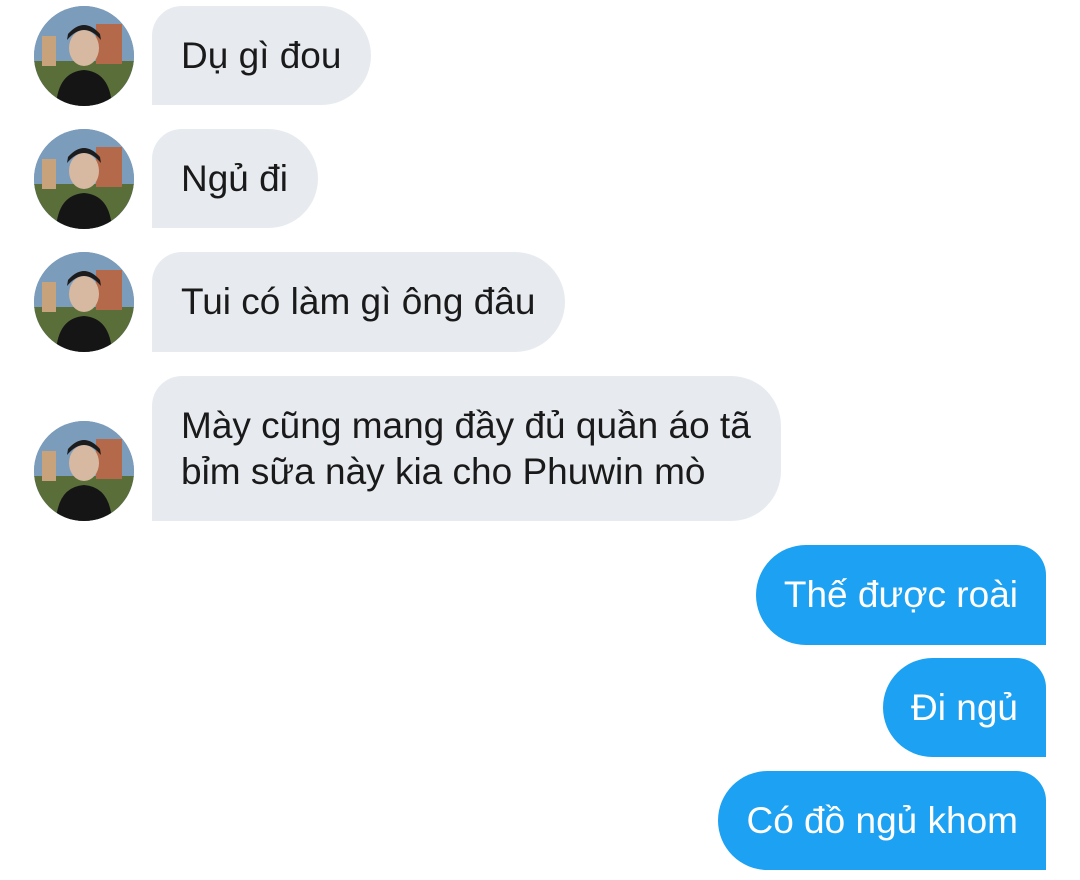 This screenshot has height=880, width=1080. I want to click on message-text: Ngủ đi, so click(234, 178).